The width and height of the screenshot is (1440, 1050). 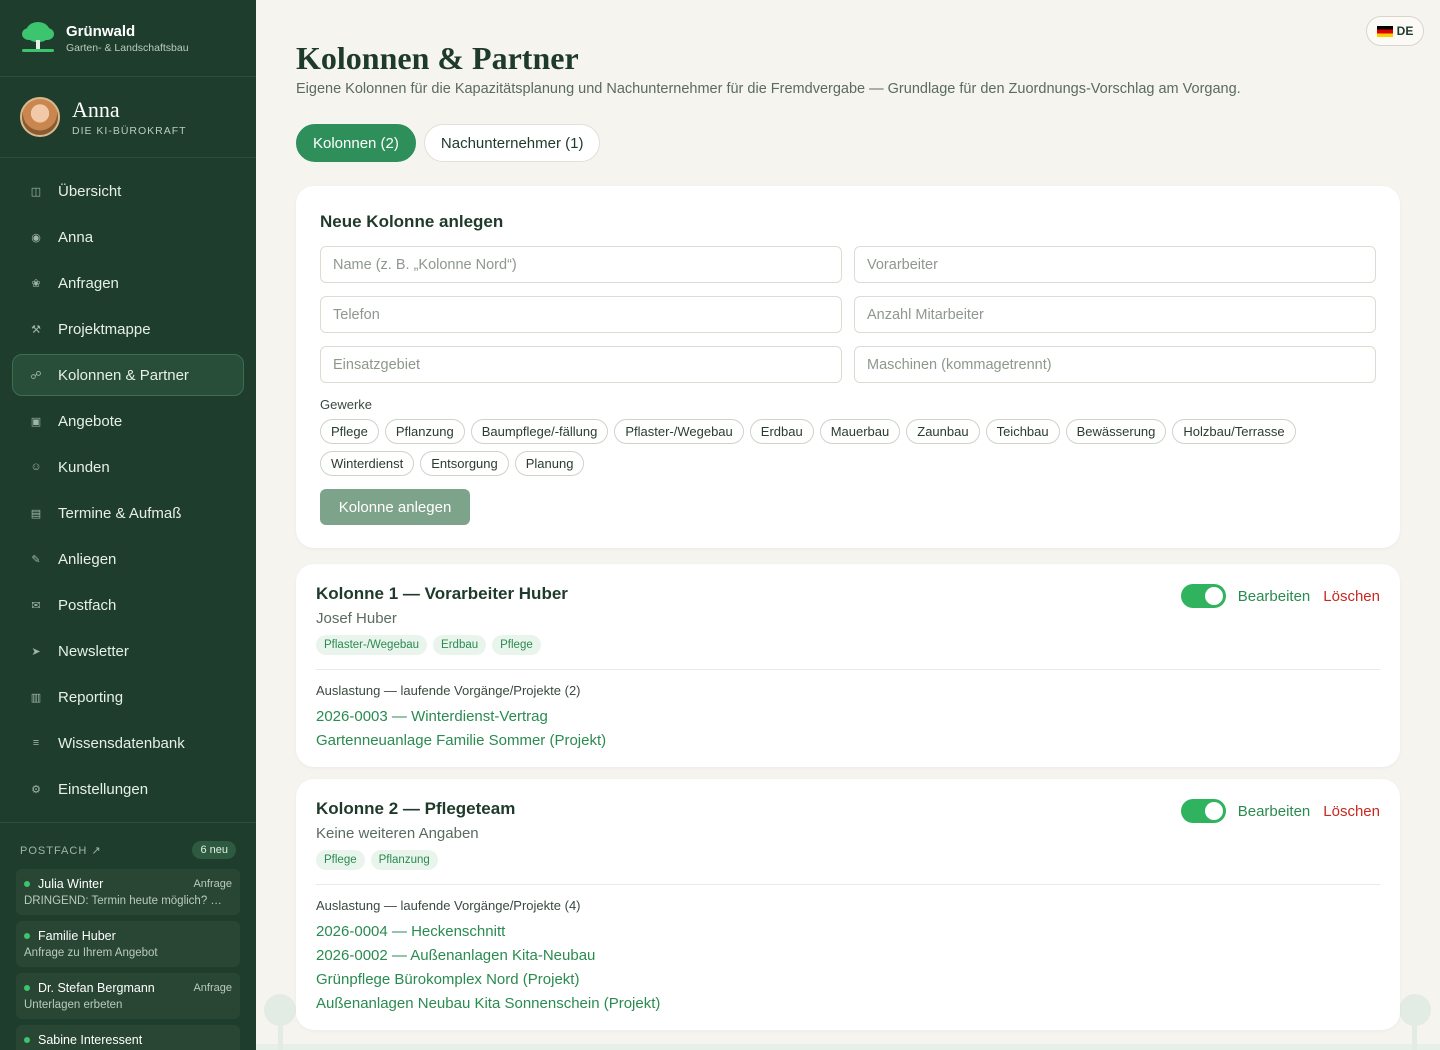 I want to click on assistant-profile: Anna DIE KI-BÜROKRAFT, so click(x=128, y=117).